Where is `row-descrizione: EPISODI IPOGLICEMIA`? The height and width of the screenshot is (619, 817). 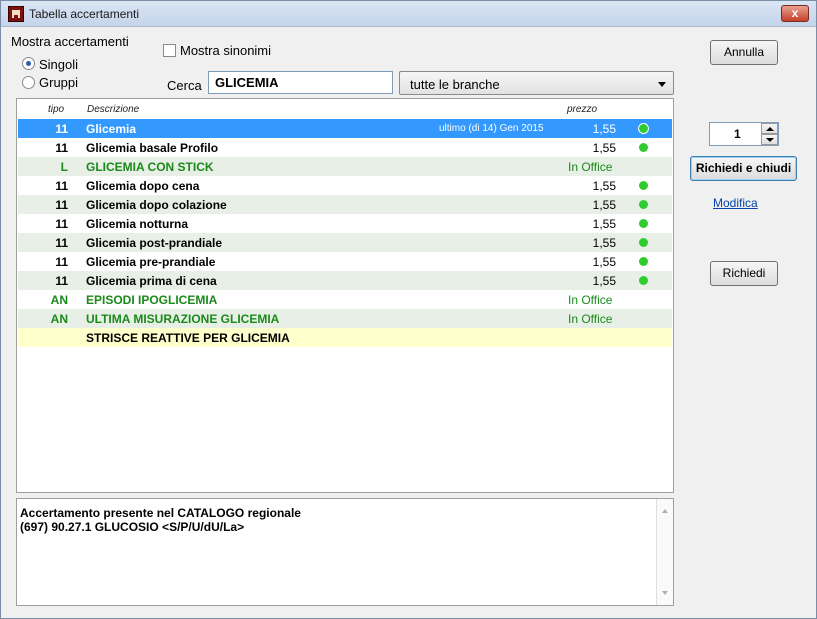 row-descrizione: EPISODI IPOGLICEMIA is located at coordinates (152, 300).